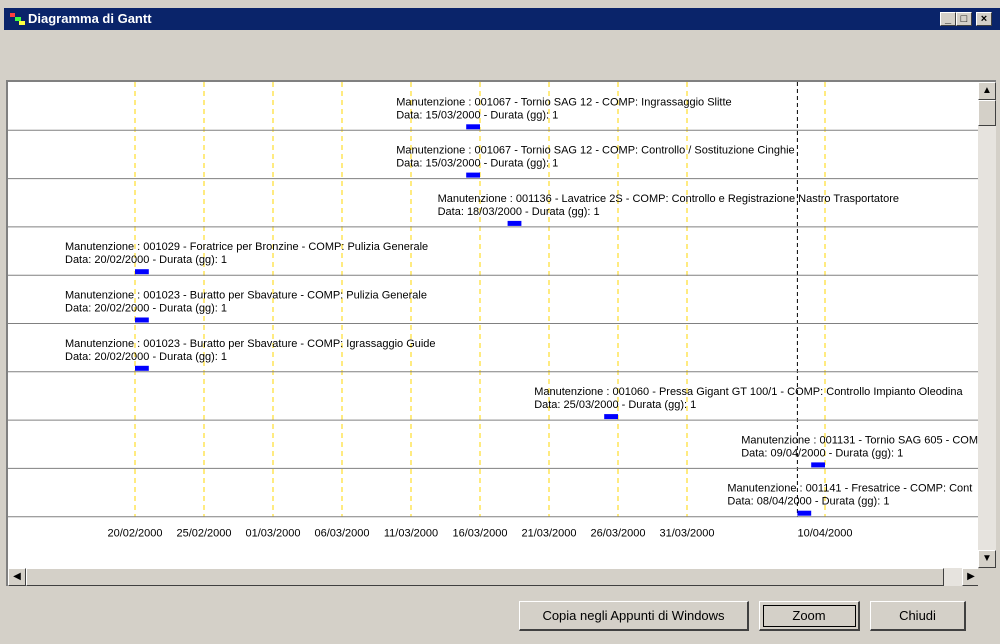 The image size is (1000, 644). I want to click on task-detail: Data: 08/04/2000 - Durata (gg): 1, so click(808, 502).